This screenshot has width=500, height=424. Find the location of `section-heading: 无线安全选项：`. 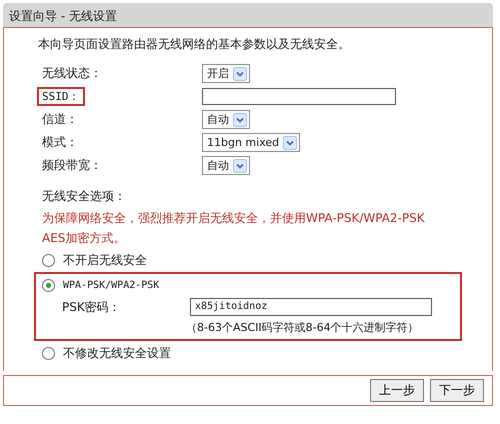

section-heading: 无线安全选项： is located at coordinates (84, 196).